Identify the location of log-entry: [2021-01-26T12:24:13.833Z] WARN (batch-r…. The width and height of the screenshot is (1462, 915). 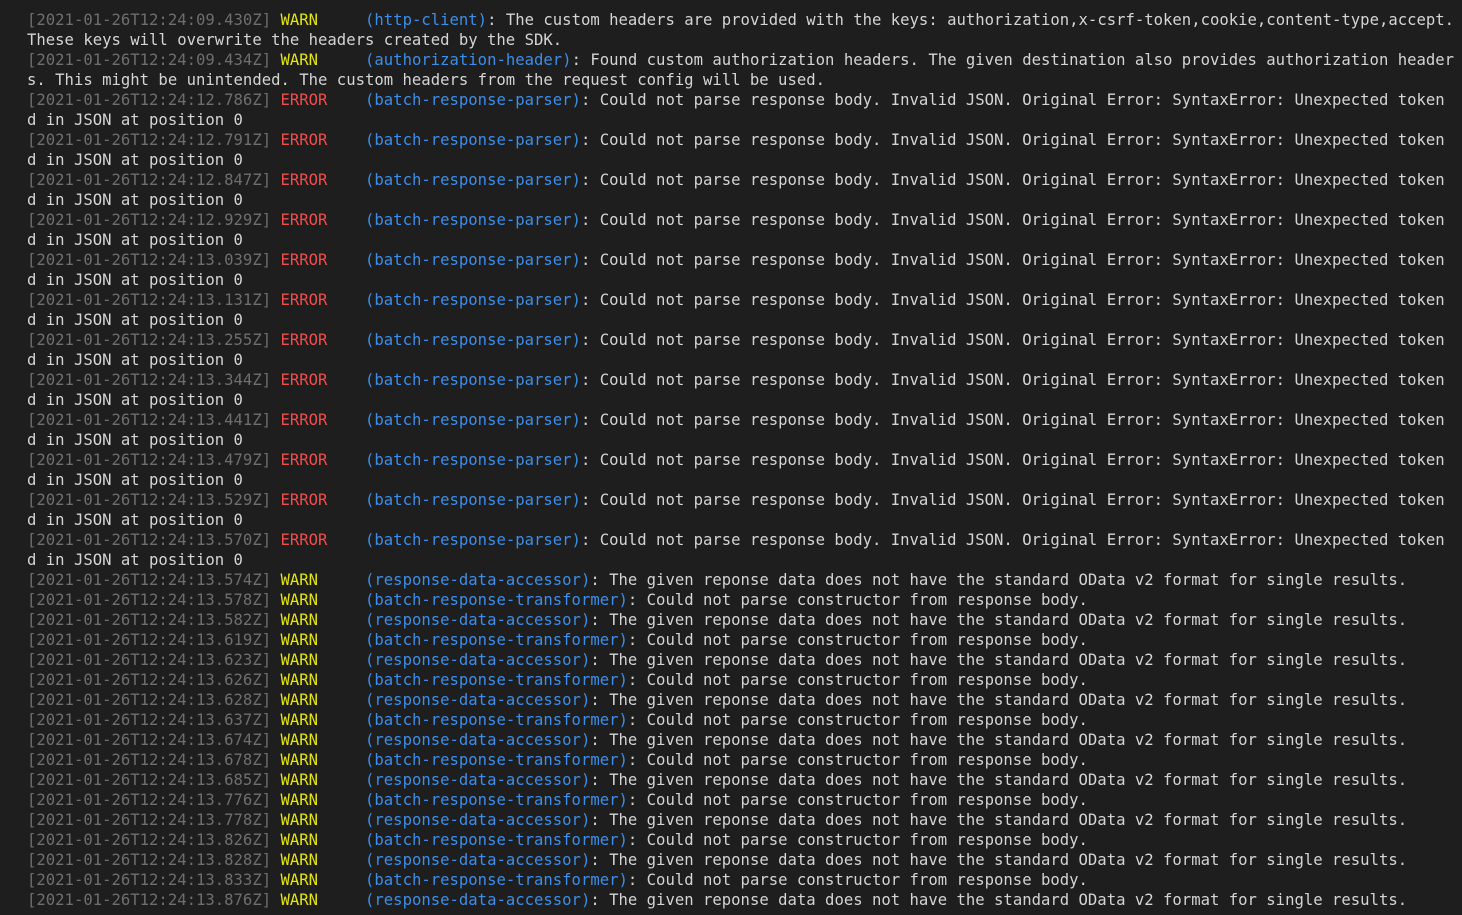
(742, 880).